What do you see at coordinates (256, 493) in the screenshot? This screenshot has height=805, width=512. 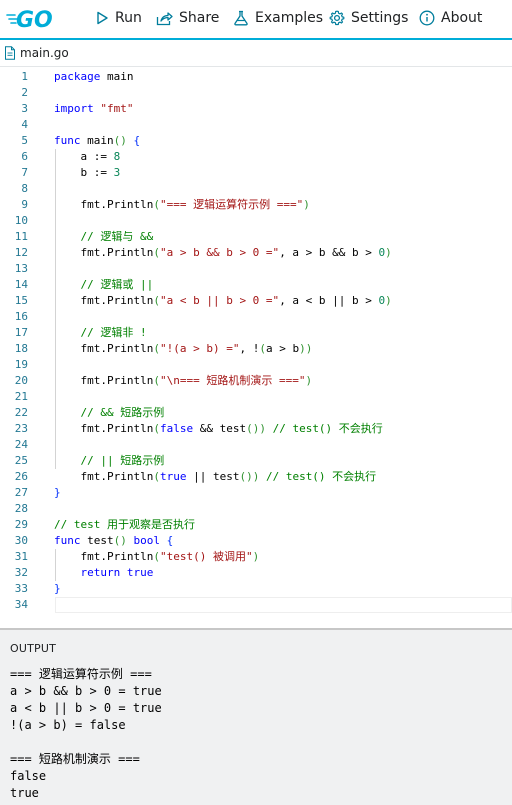 I see `code-line: 27}` at bounding box center [256, 493].